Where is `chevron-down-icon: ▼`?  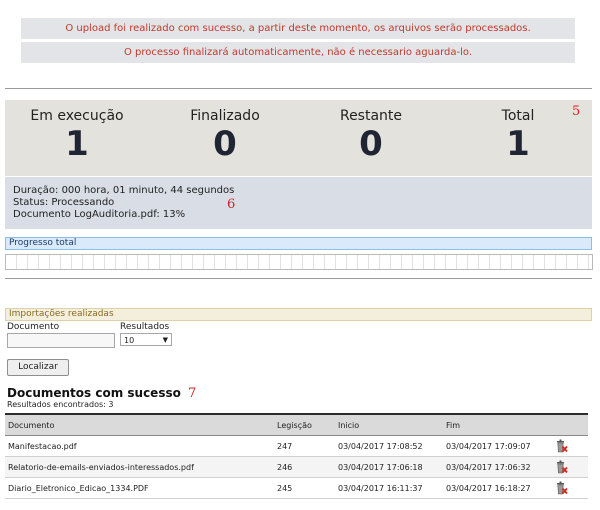
chevron-down-icon: ▼ is located at coordinates (165, 340).